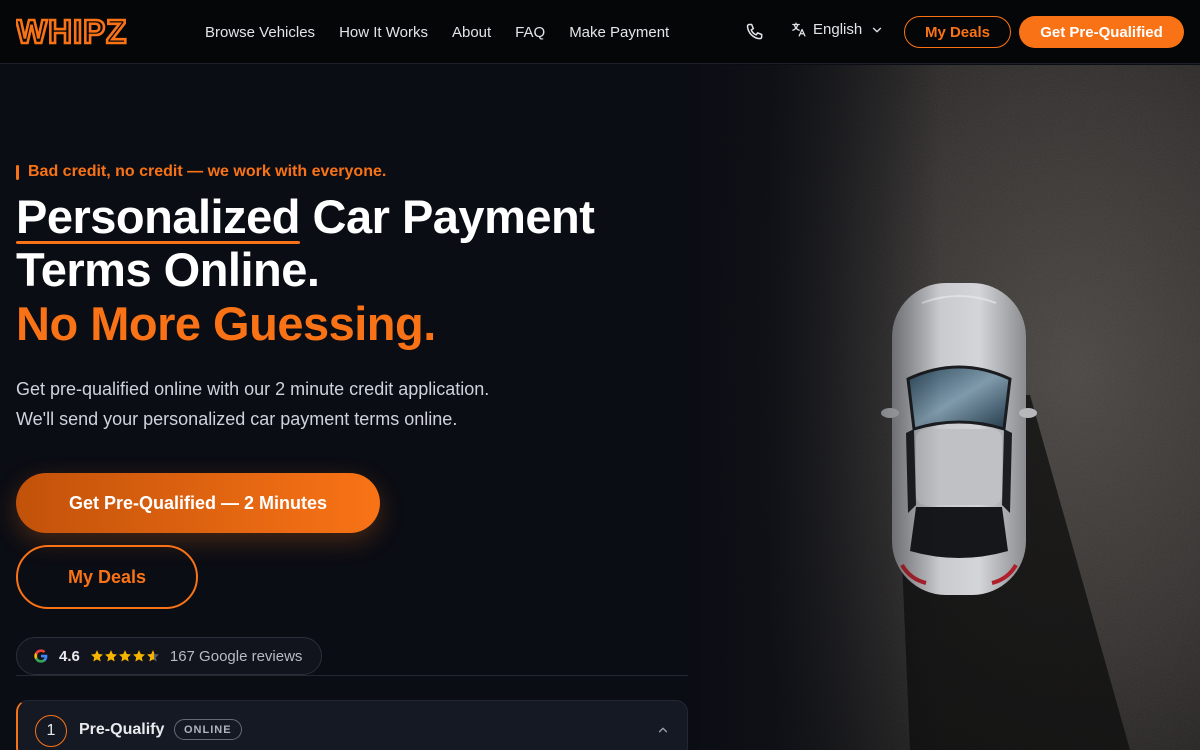 This screenshot has height=750, width=1200. Describe the element at coordinates (799, 29) in the screenshot. I see `translate-icon` at that location.